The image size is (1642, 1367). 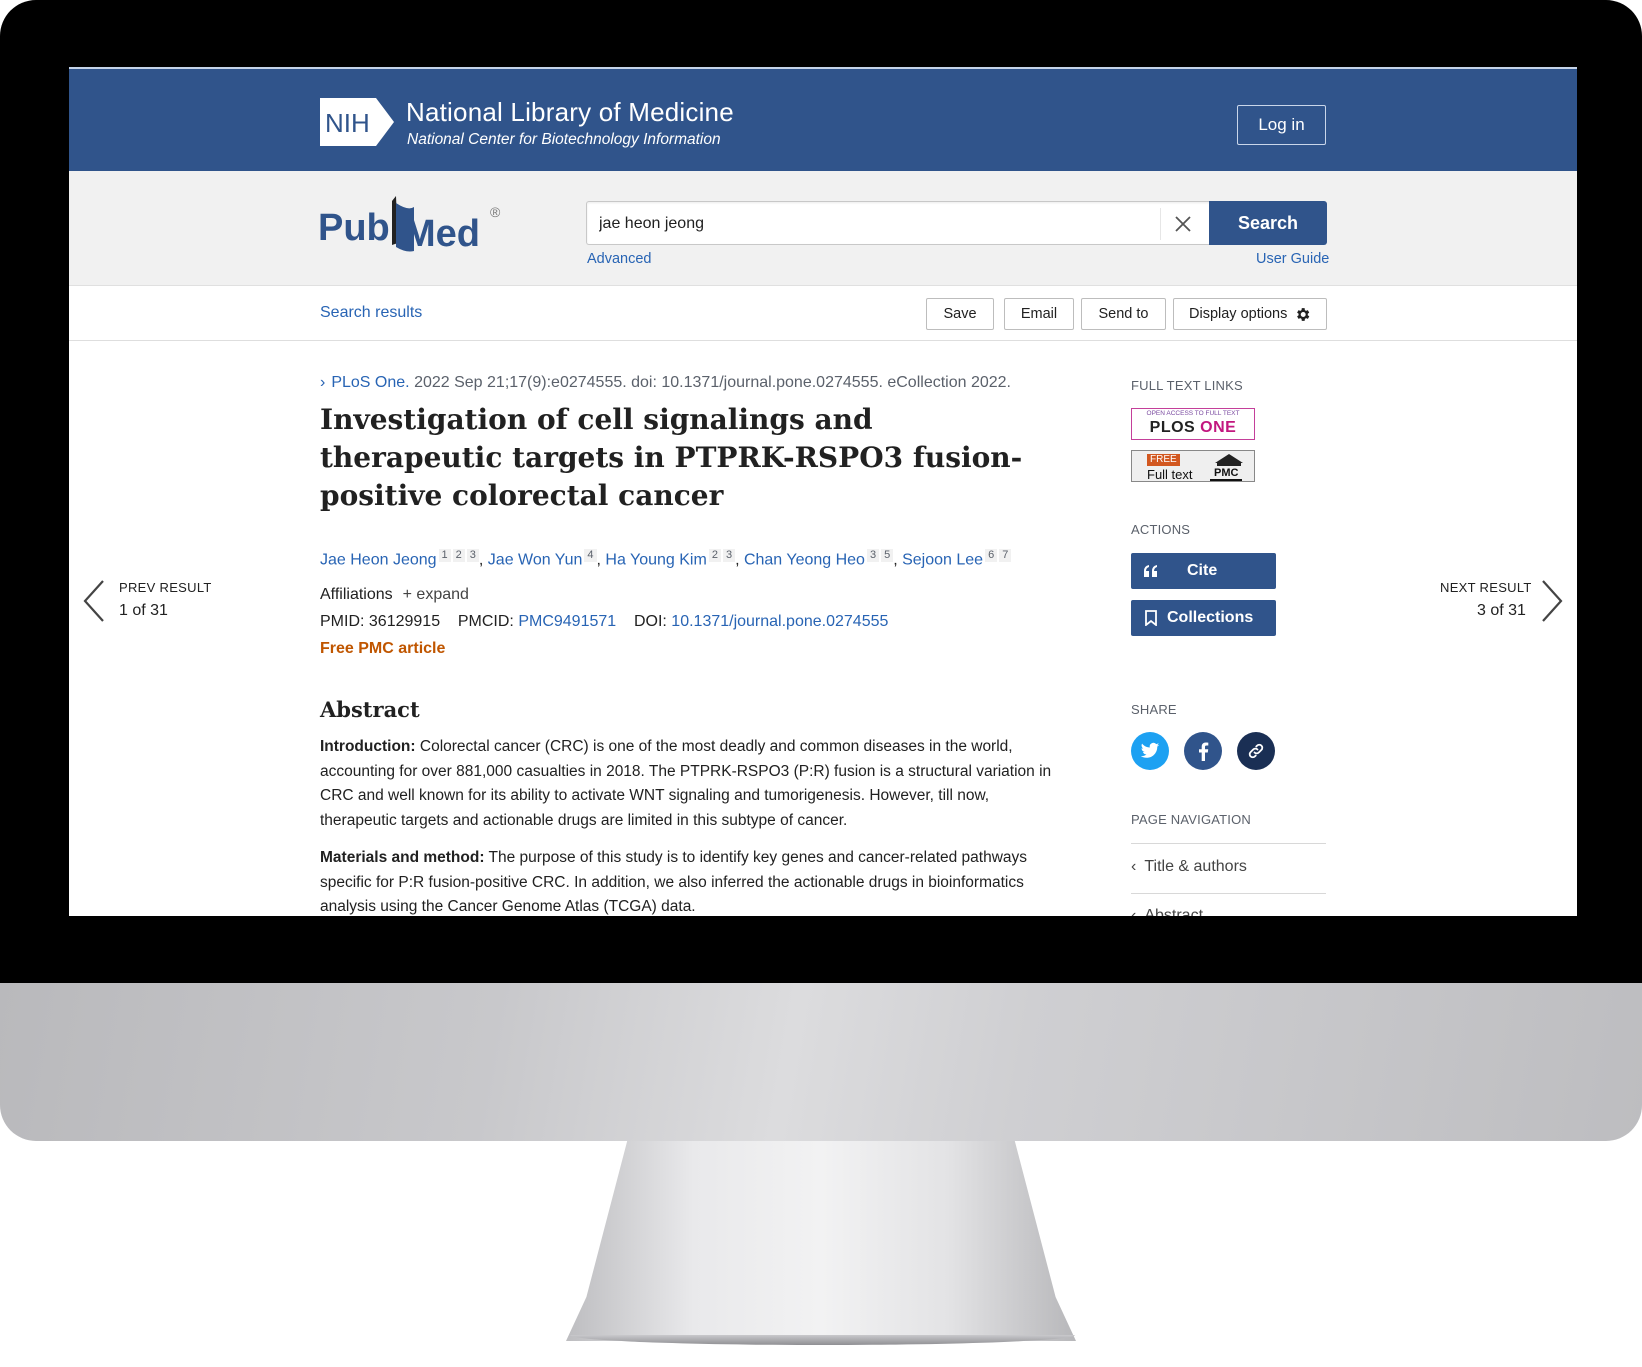 What do you see at coordinates (655, 559) in the screenshot?
I see `author-link: Ha Young Kim` at bounding box center [655, 559].